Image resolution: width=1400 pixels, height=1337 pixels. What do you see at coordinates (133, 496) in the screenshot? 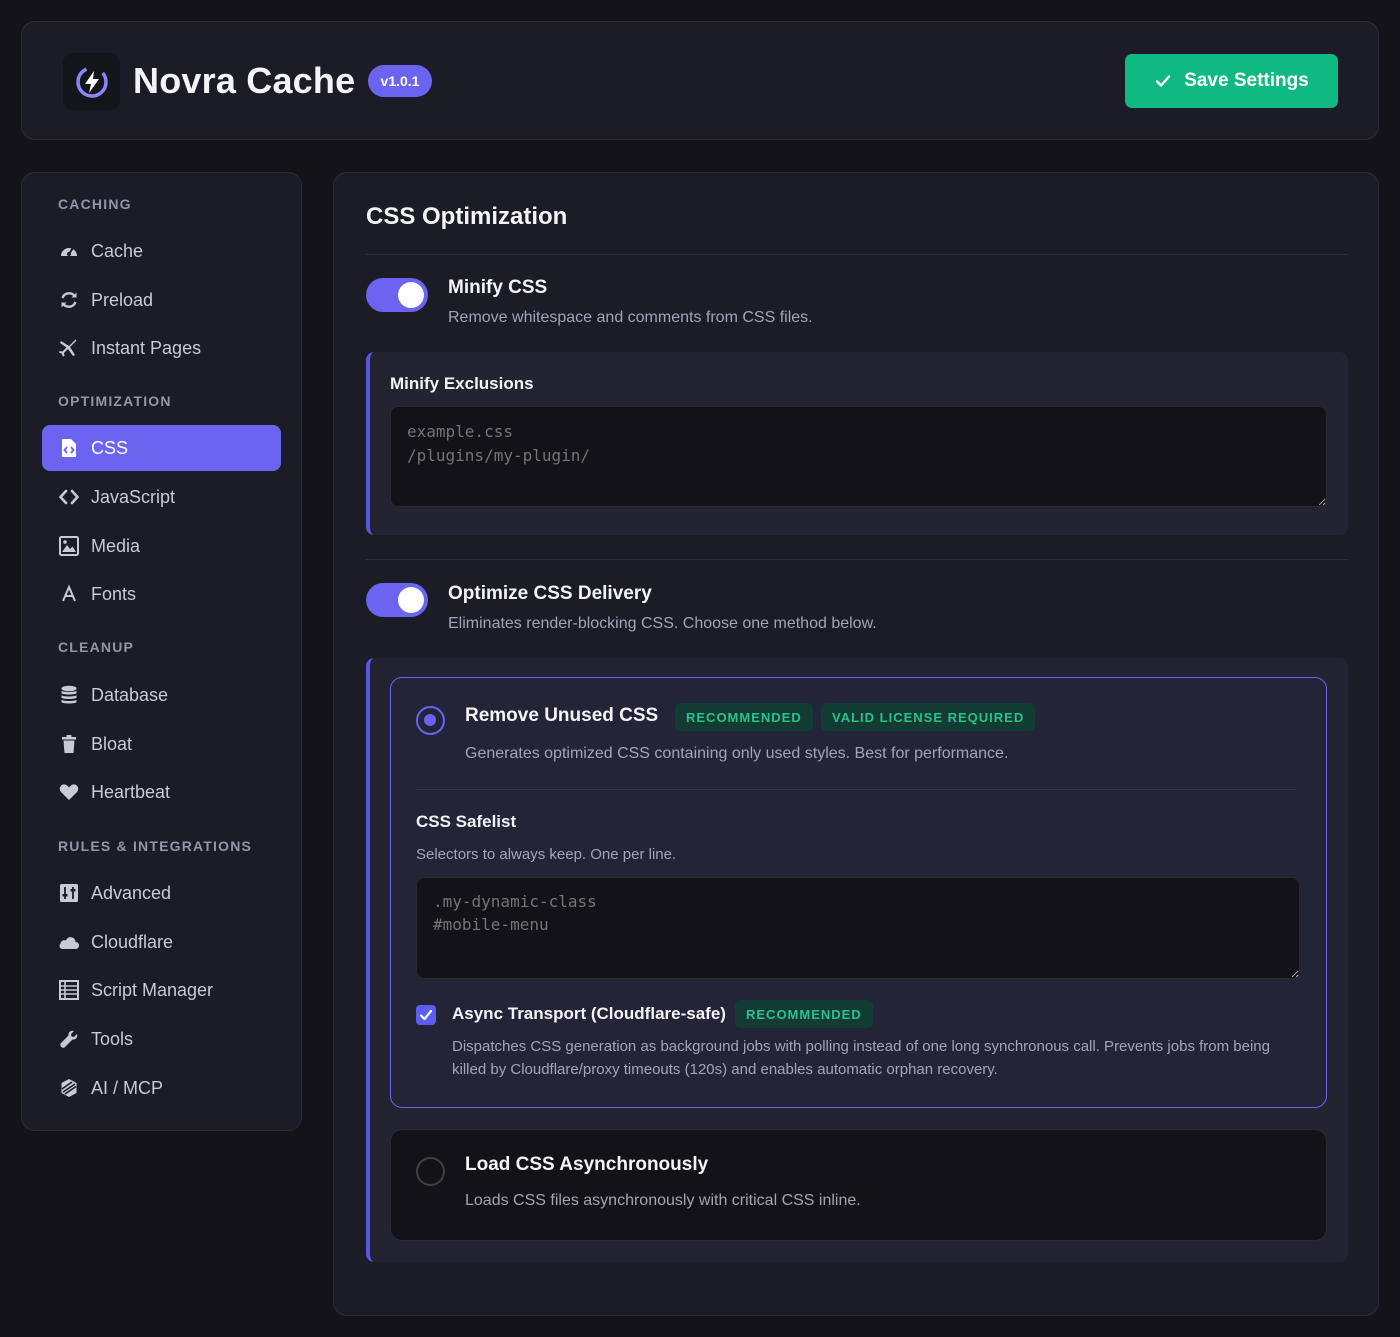
I see `sidebar-item-label: JavaScript` at bounding box center [133, 496].